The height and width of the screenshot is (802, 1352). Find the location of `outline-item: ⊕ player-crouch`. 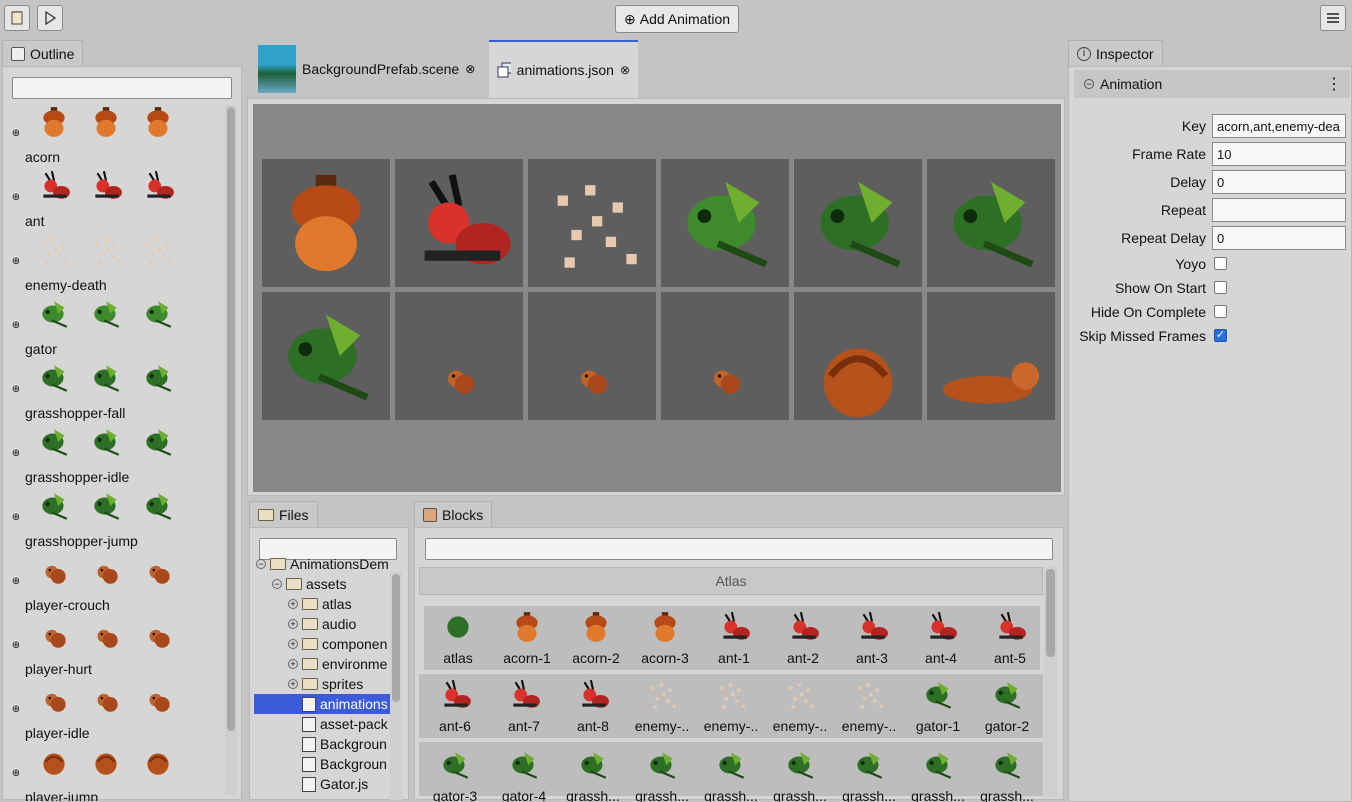

outline-item: ⊕ player-crouch is located at coordinates (117, 585).